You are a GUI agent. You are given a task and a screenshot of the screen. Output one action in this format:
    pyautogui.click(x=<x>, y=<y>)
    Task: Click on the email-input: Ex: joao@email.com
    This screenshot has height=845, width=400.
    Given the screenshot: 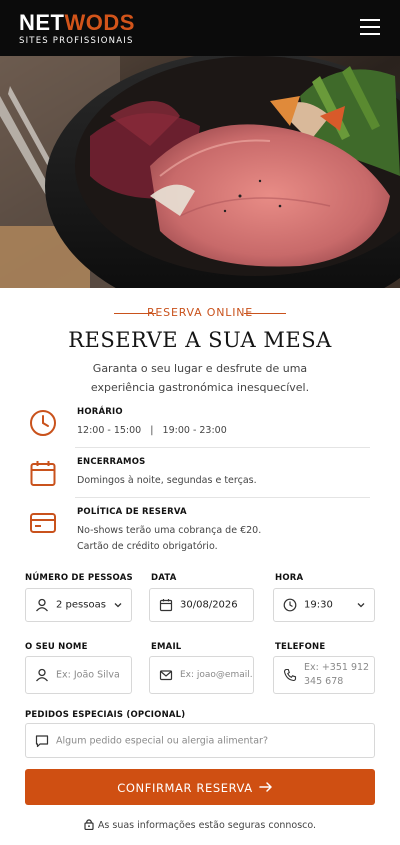 What is the action you would take?
    pyautogui.click(x=201, y=675)
    